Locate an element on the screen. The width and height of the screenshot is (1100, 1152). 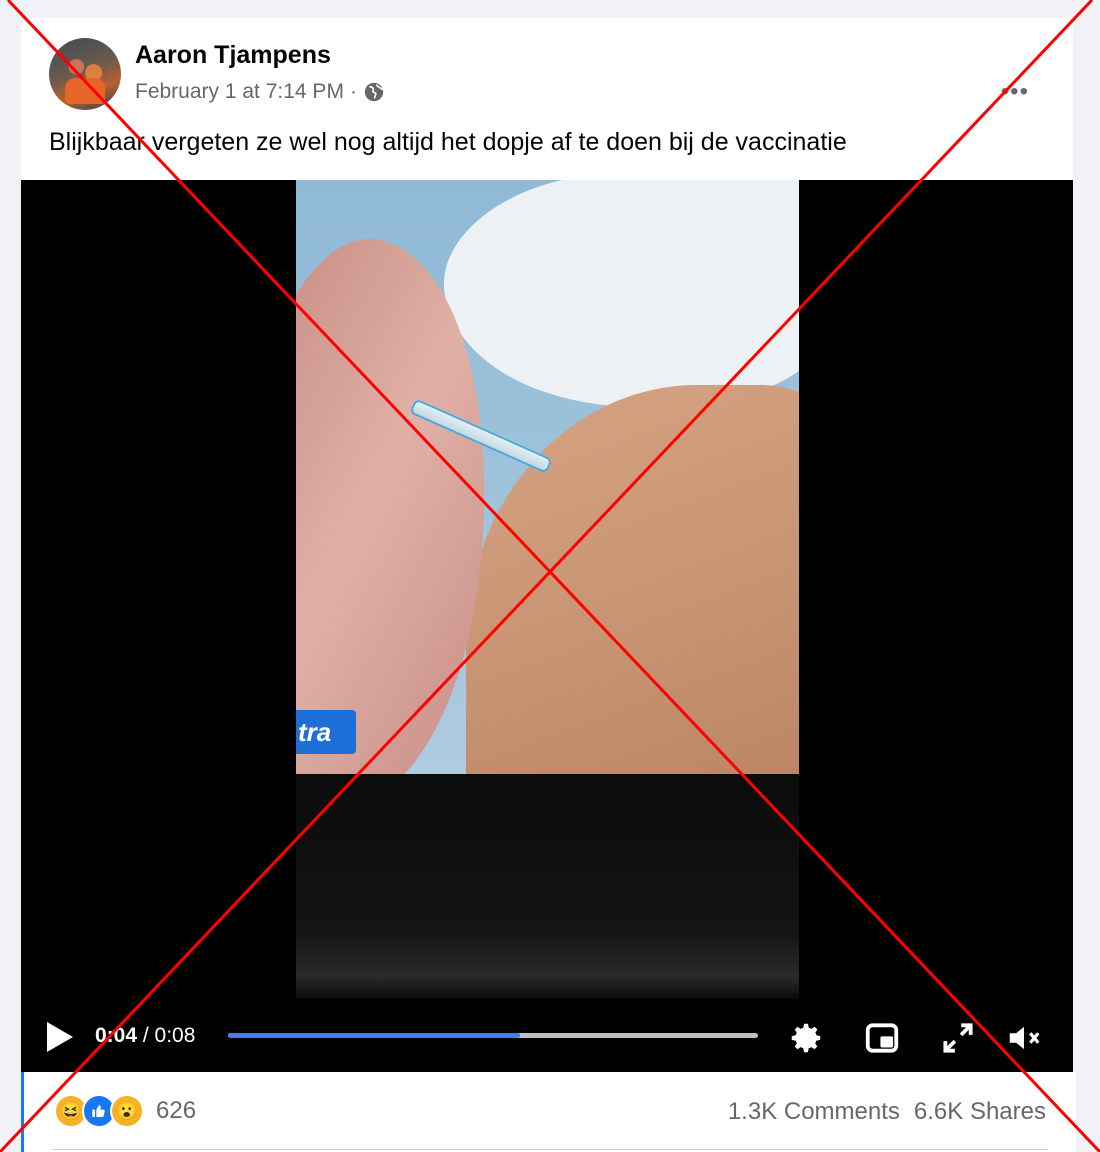
post-footer: 😆 😮 626 1.3K Comments 6.6K Shares is located at coordinates (548, 1112).